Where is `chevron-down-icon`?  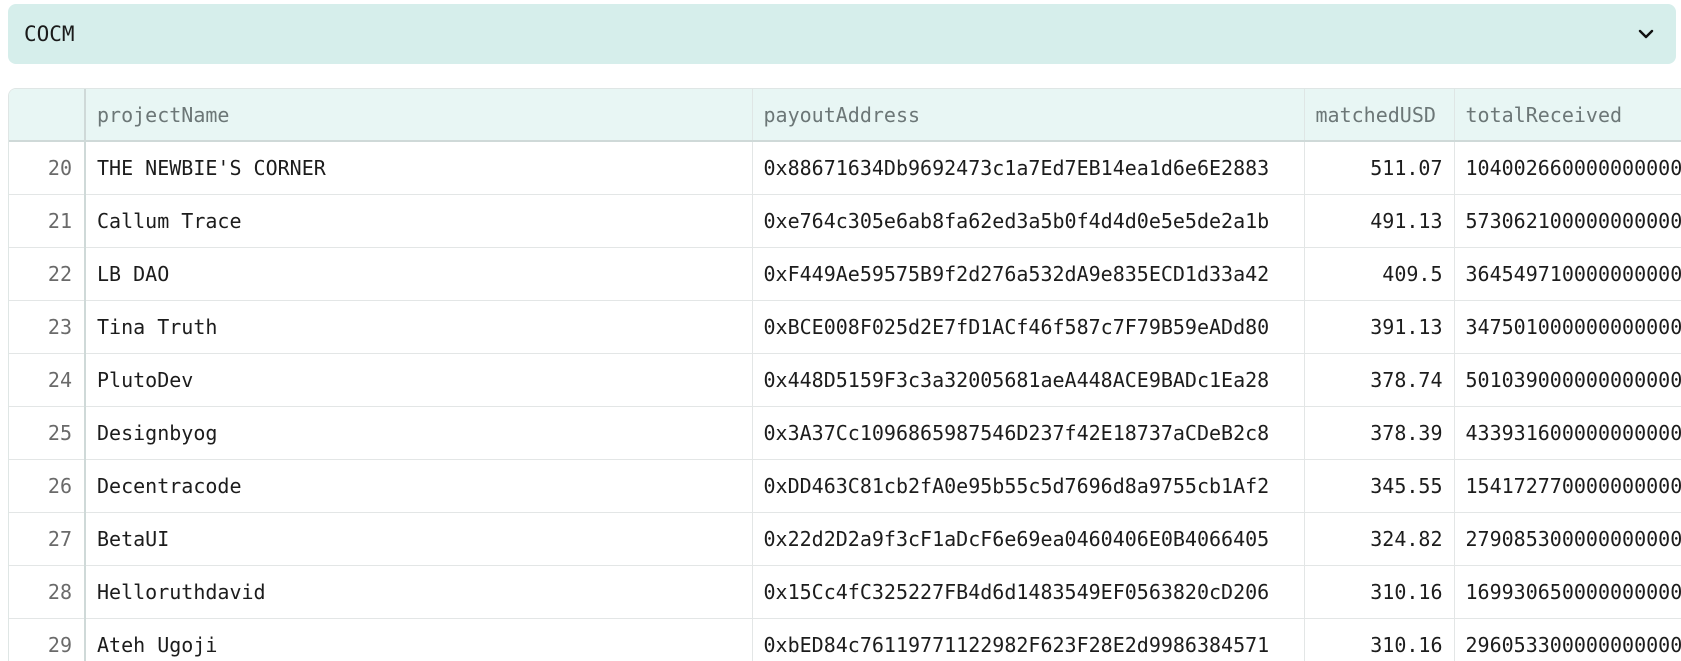
chevron-down-icon is located at coordinates (1646, 34).